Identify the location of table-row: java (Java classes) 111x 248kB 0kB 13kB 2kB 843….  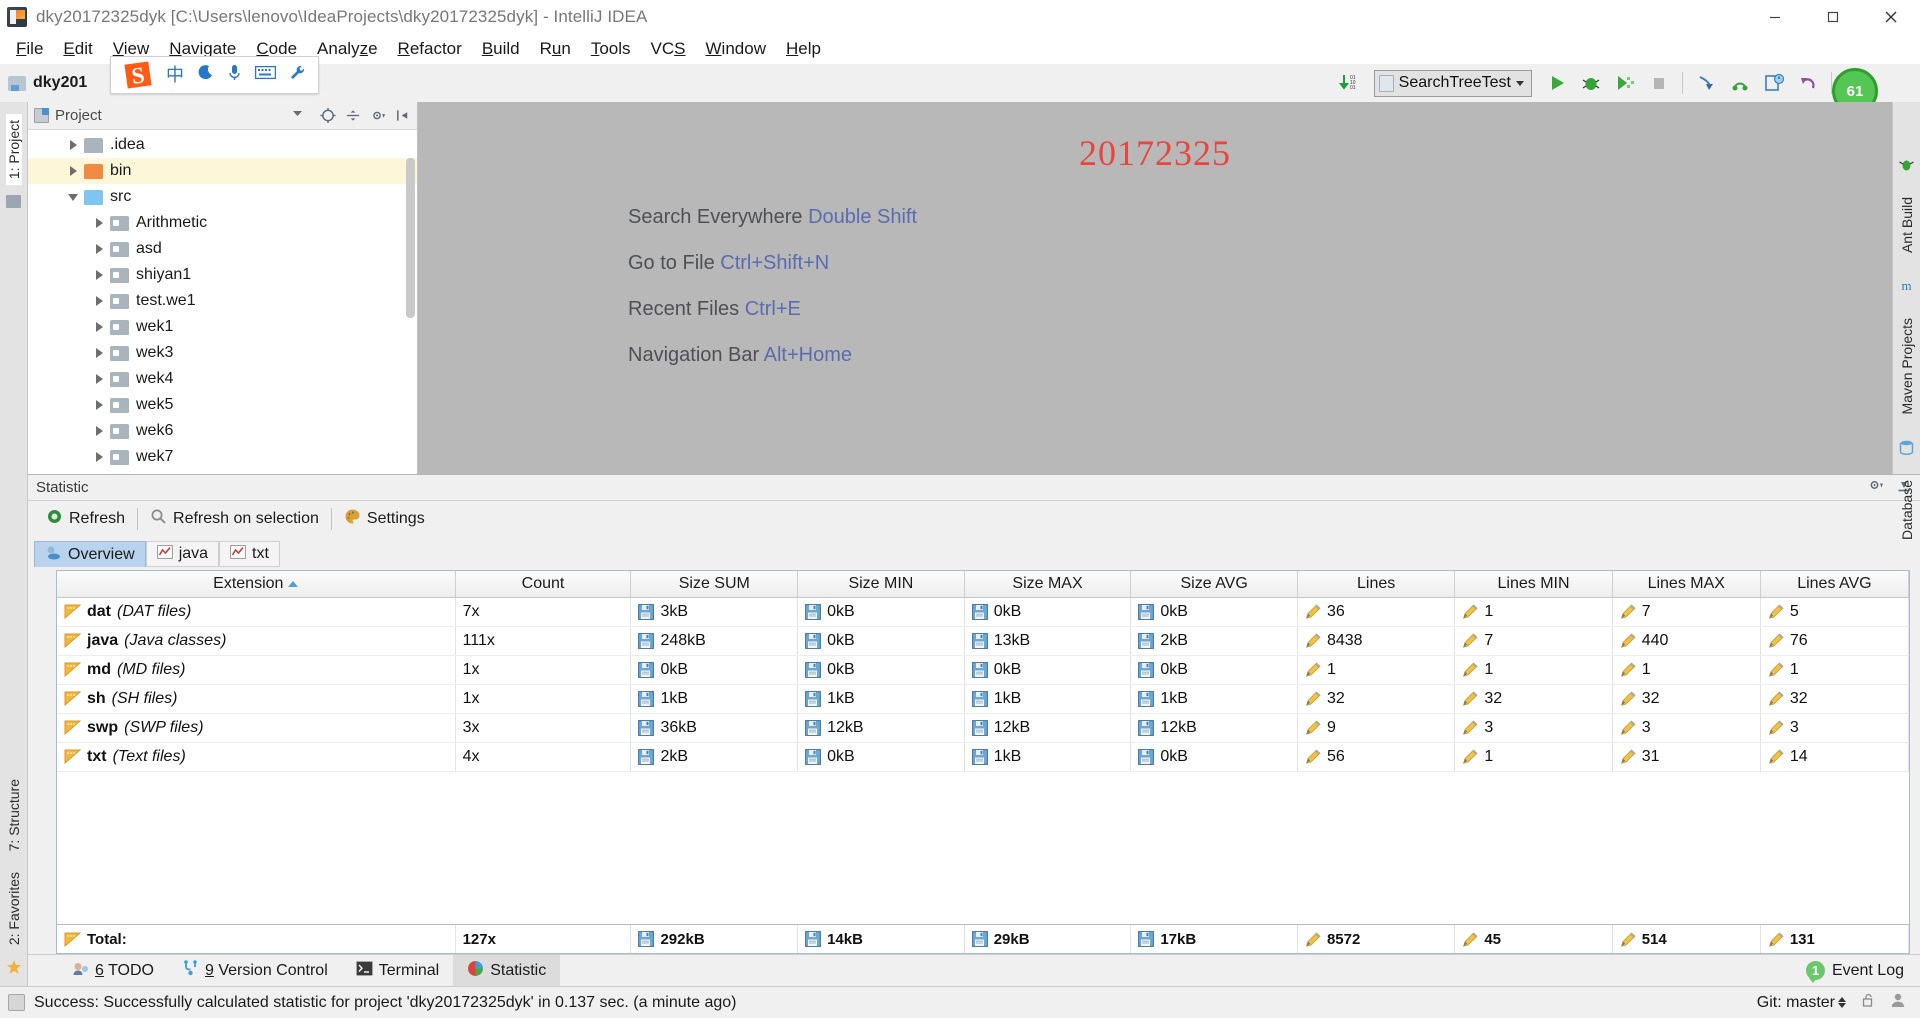
(983, 641).